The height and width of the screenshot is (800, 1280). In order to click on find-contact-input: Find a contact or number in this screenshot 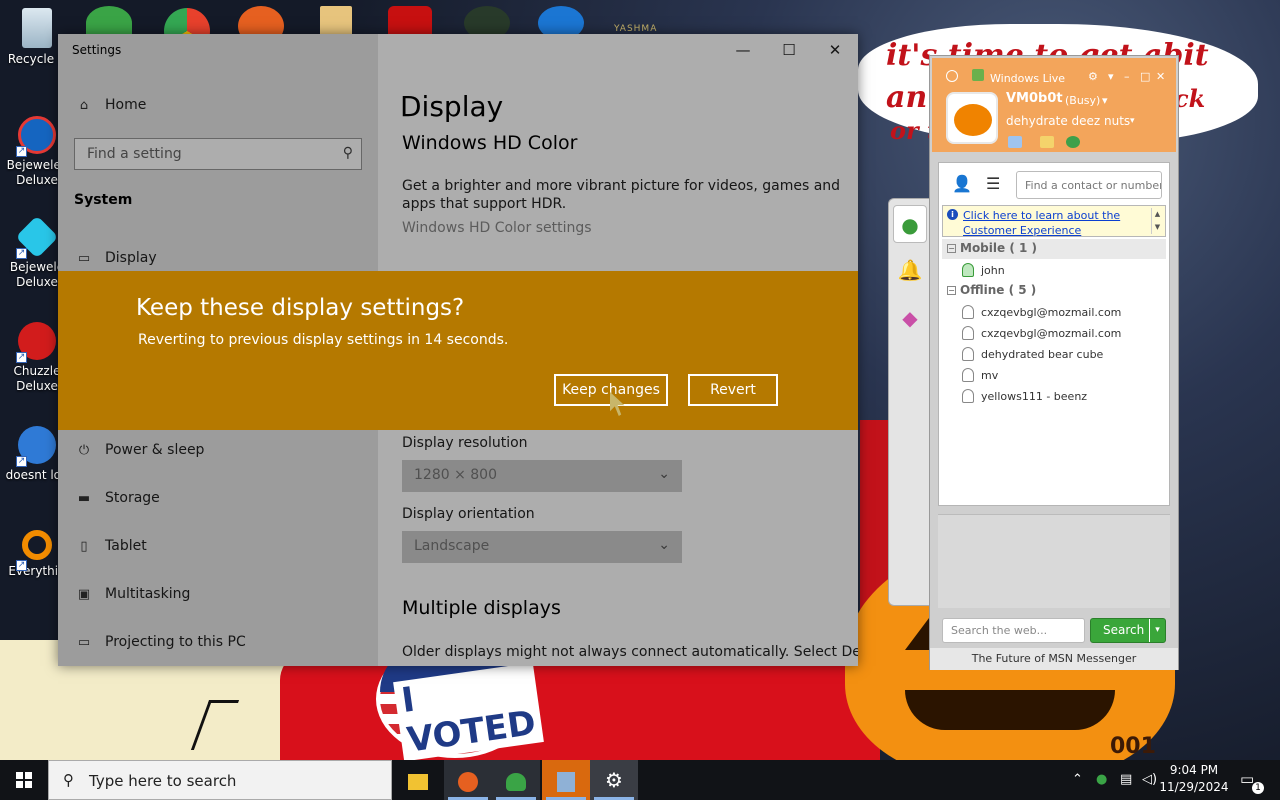, I will do `click(1089, 185)`.